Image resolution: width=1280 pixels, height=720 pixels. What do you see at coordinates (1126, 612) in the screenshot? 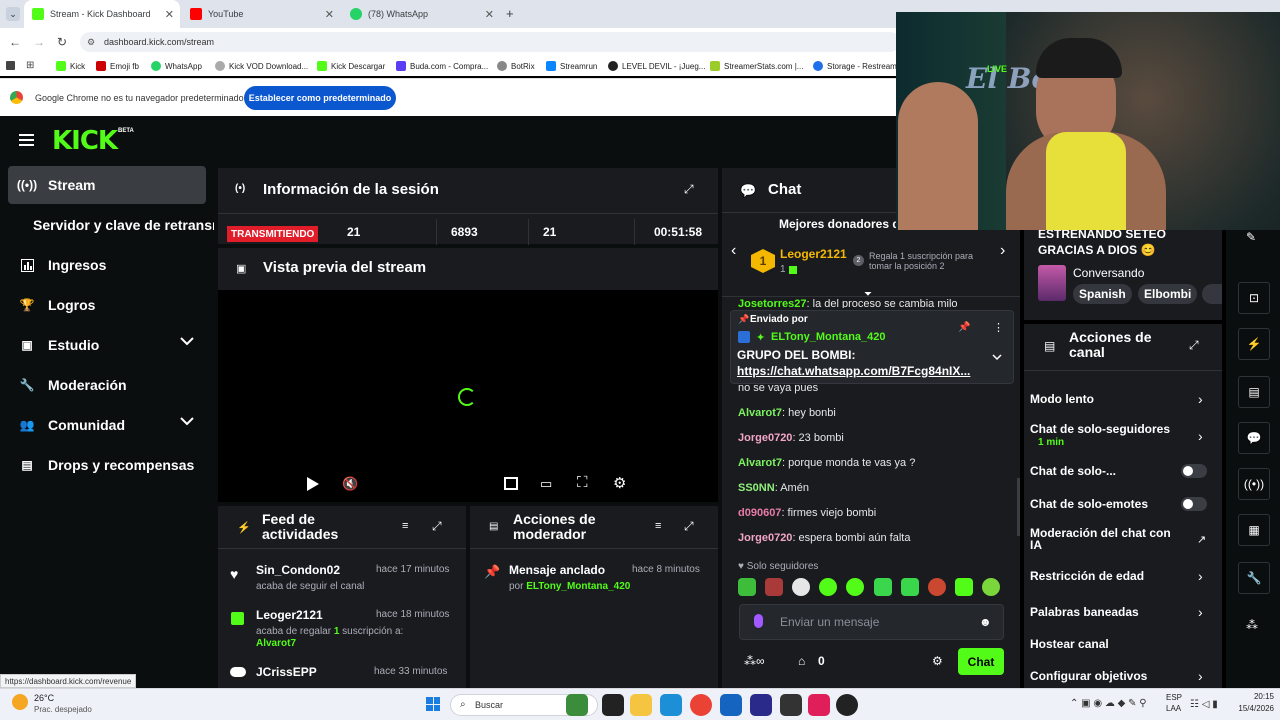
I see `action-banned-words: Palabras baneadas` at bounding box center [1126, 612].